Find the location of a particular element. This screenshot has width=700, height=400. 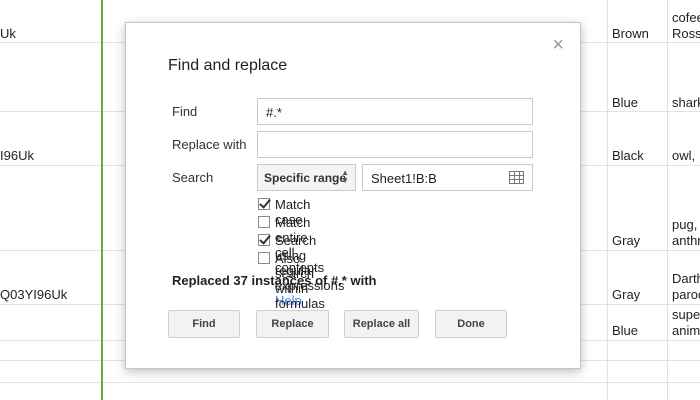

cell: Brown is located at coordinates (630, 34).